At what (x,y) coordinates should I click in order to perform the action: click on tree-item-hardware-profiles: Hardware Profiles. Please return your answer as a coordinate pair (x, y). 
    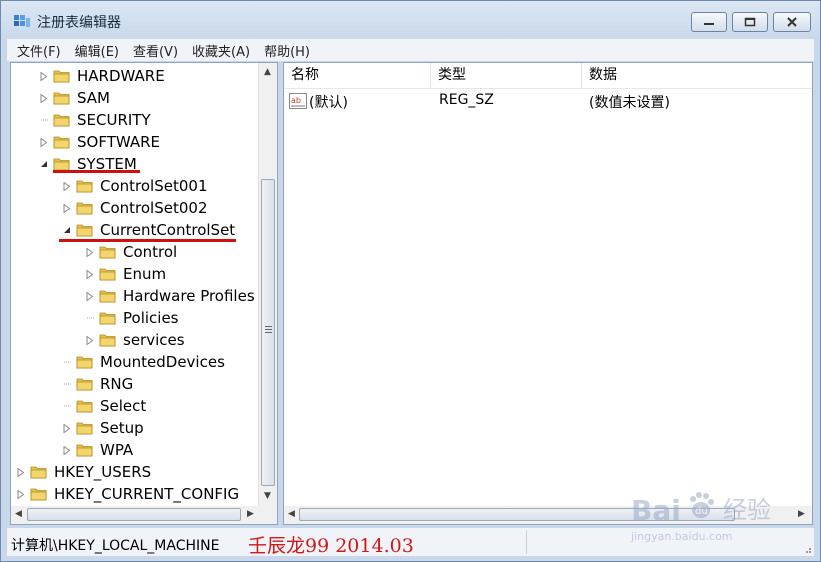
    Looking at the image, I should click on (170, 296).